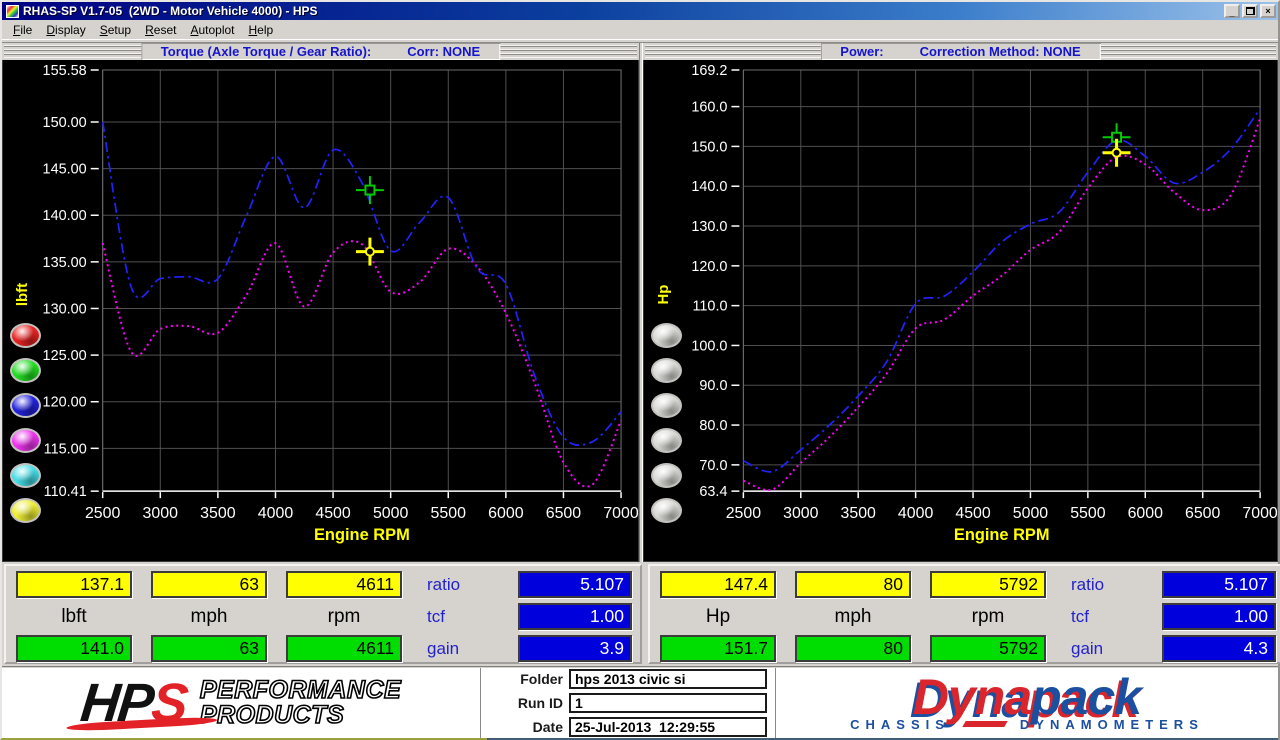 This screenshot has width=1280, height=740. Describe the element at coordinates (1268, 11) in the screenshot. I see `close-button: ×` at that location.